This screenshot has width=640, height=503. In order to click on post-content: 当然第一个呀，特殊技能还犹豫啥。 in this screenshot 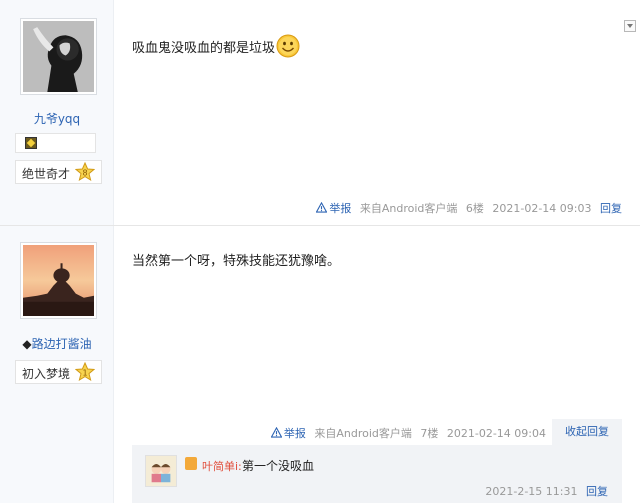, I will do `click(236, 261)`.